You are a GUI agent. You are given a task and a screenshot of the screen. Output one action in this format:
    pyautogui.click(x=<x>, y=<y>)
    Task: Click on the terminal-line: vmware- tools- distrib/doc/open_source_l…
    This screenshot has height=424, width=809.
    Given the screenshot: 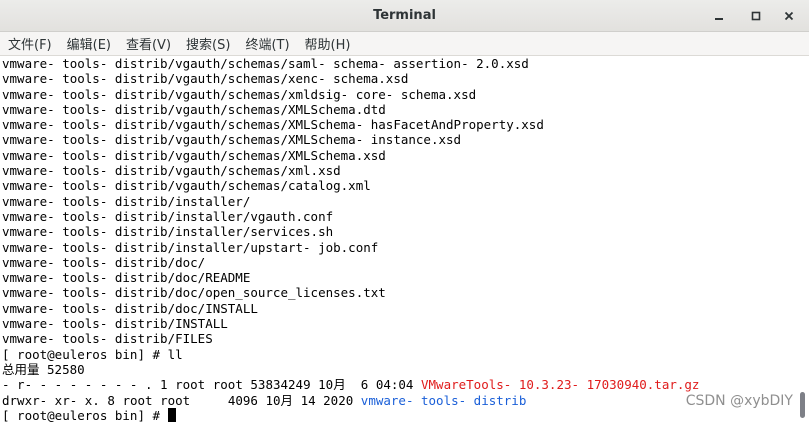 What is the action you would take?
    pyautogui.click(x=194, y=293)
    